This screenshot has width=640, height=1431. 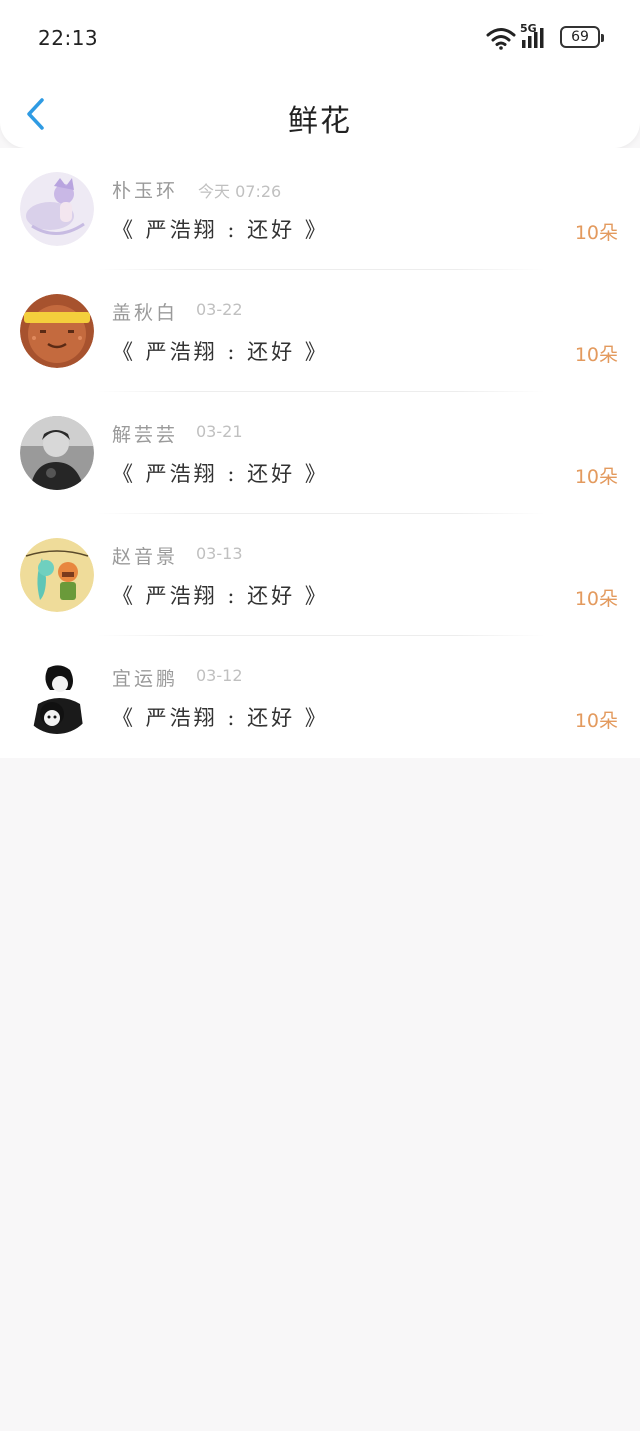 What do you see at coordinates (145, 435) in the screenshot?
I see `sender-name: 解芸芸` at bounding box center [145, 435].